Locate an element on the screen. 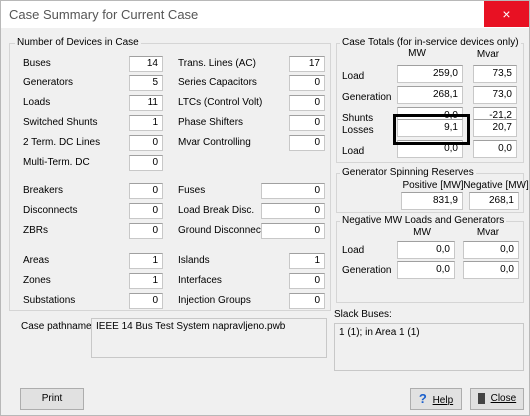 The image size is (530, 416). device-label: Trans. Lines (AC) is located at coordinates (217, 63).